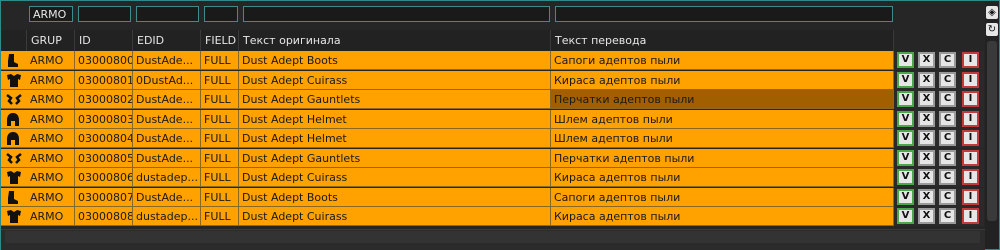  Describe the element at coordinates (992, 12) in the screenshot. I see `eraser-icon: ◈` at that location.